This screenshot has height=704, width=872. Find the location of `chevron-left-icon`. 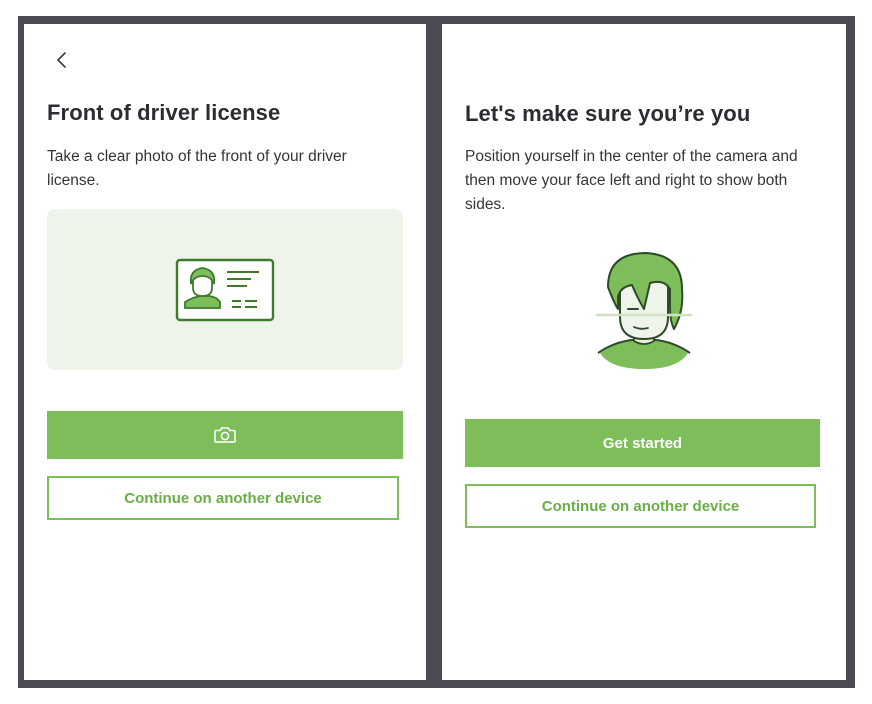

chevron-left-icon is located at coordinates (61, 60).